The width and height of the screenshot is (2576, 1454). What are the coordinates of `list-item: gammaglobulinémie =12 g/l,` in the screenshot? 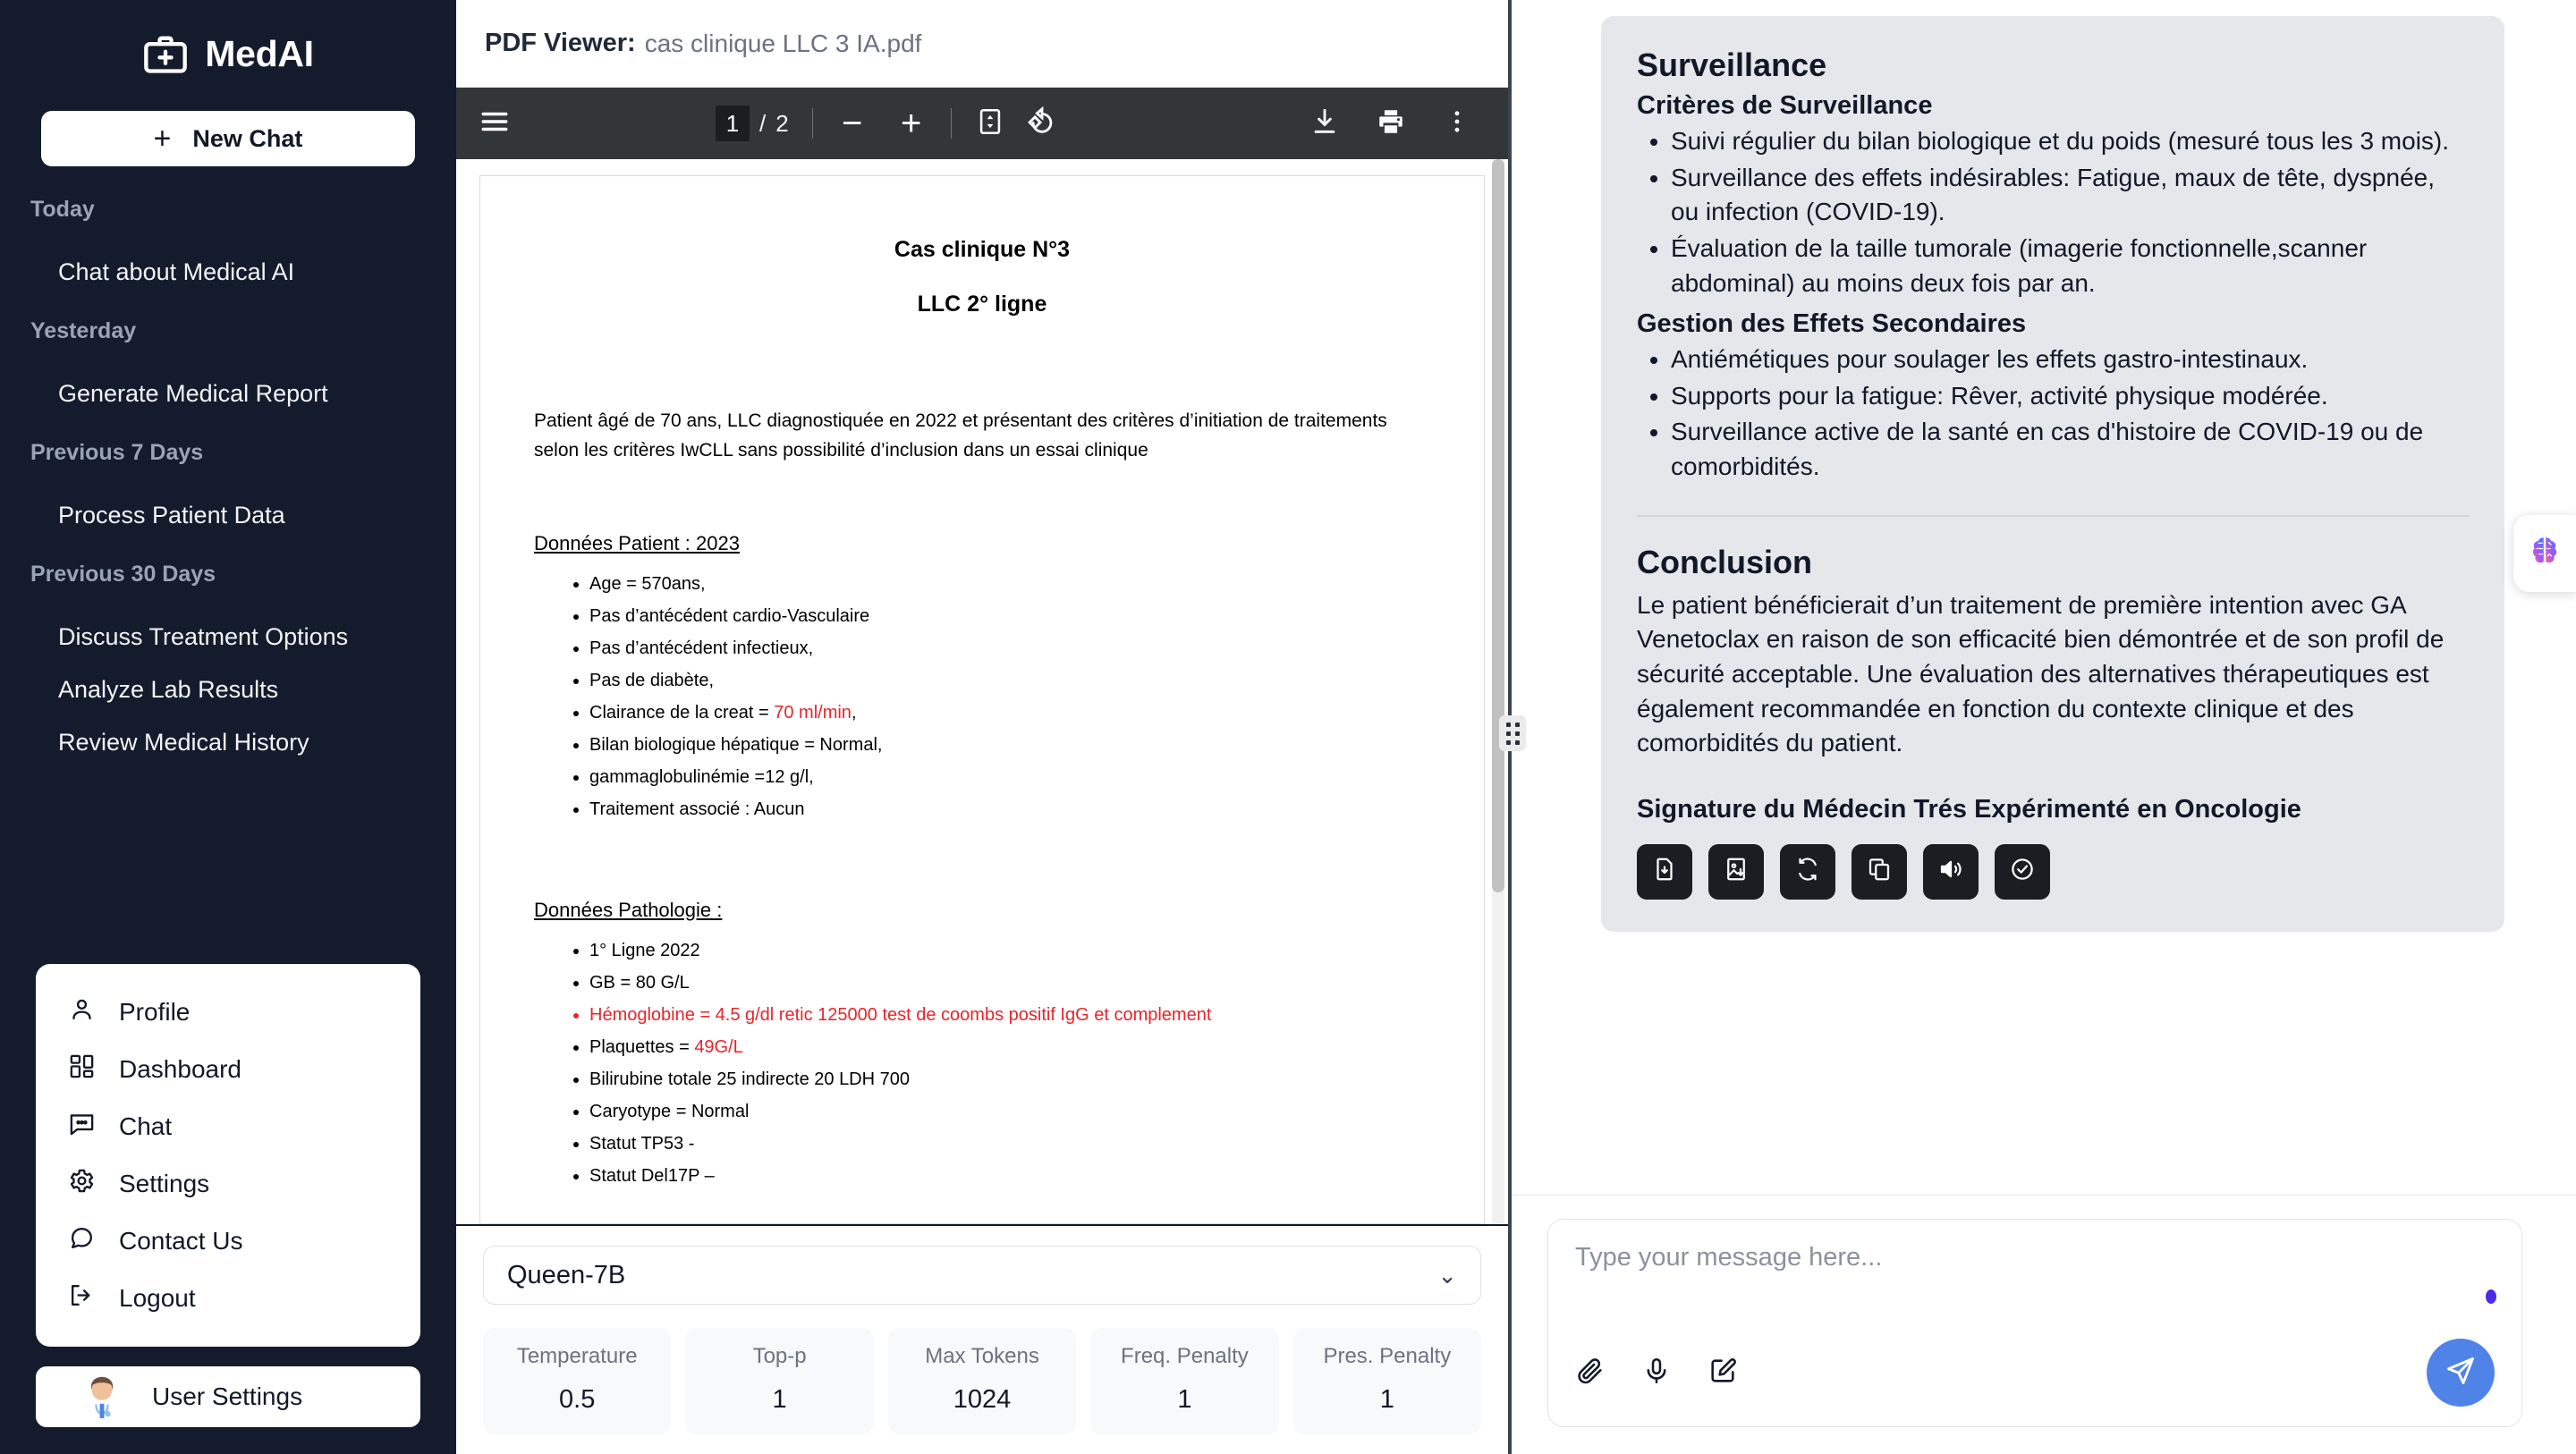 It's located at (1009, 777).